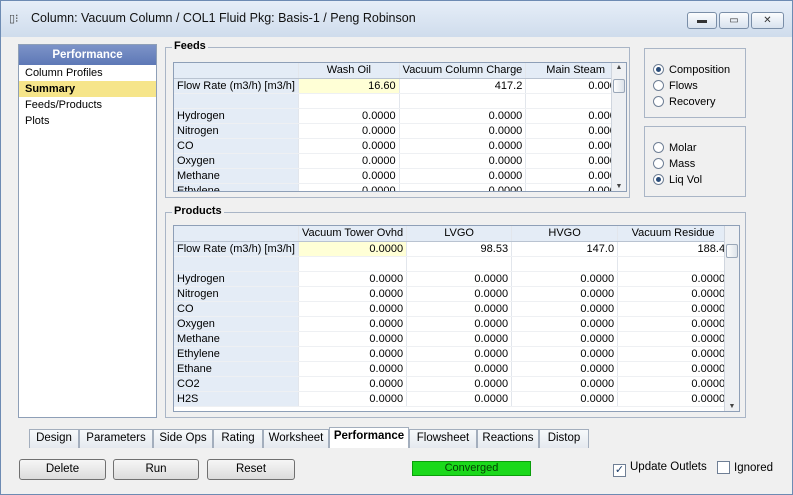  I want to click on feeds-flow-cell: 417.2, so click(463, 86).